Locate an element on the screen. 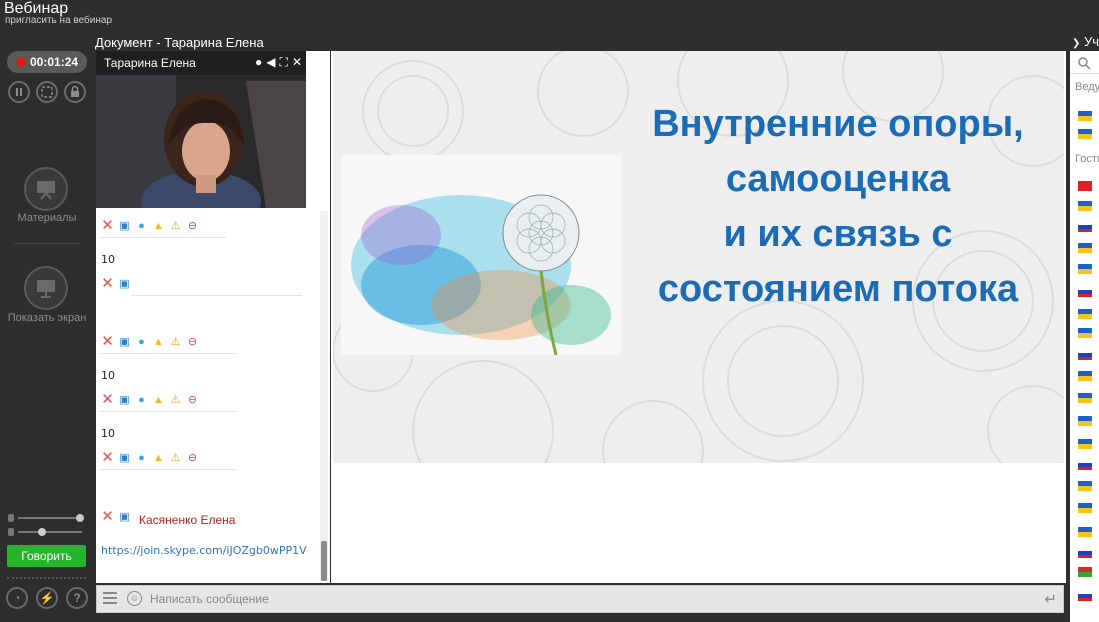 The height and width of the screenshot is (622, 1099). materials-button is located at coordinates (46, 189).